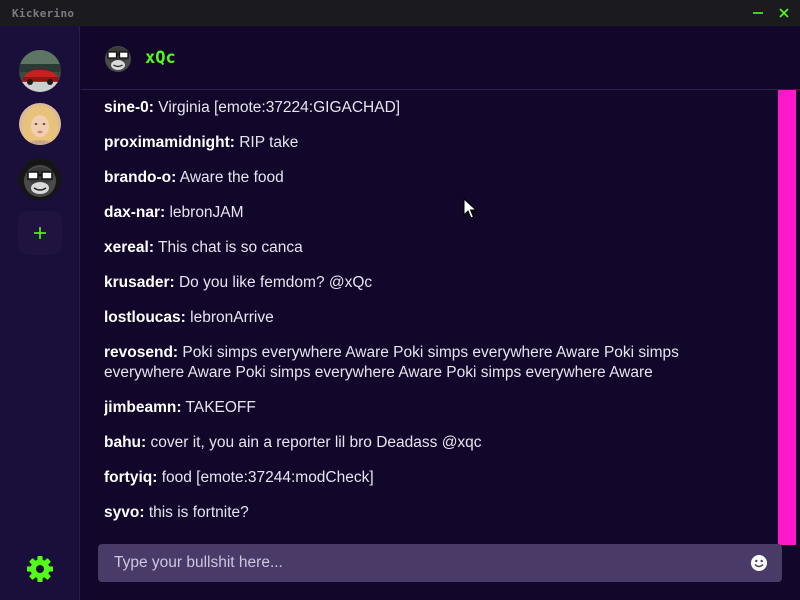 The height and width of the screenshot is (600, 800). What do you see at coordinates (426, 248) in the screenshot?
I see `chat-message: xereal: This chat is so canca` at bounding box center [426, 248].